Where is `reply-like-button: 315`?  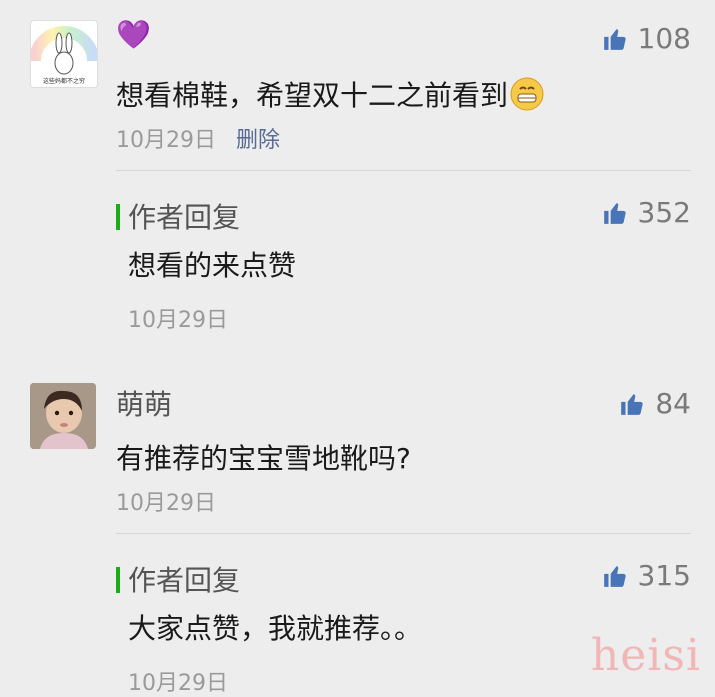 reply-like-button: 315 is located at coordinates (646, 575).